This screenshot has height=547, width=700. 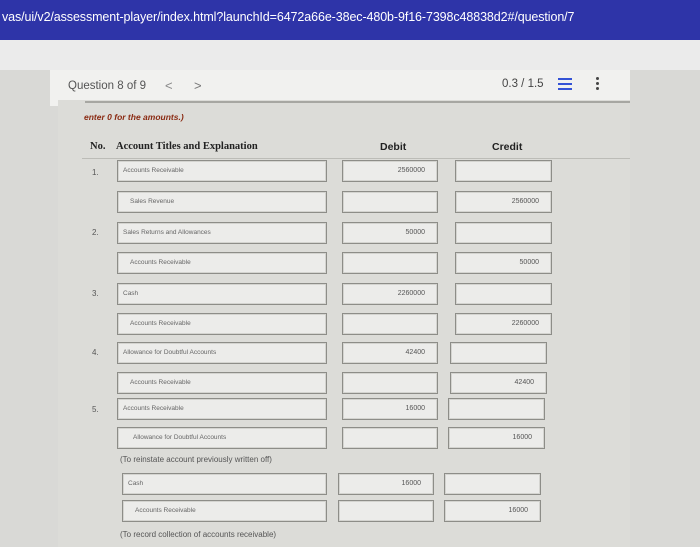 What do you see at coordinates (187, 146) in the screenshot?
I see `header-account: Account Titles and Explanation` at bounding box center [187, 146].